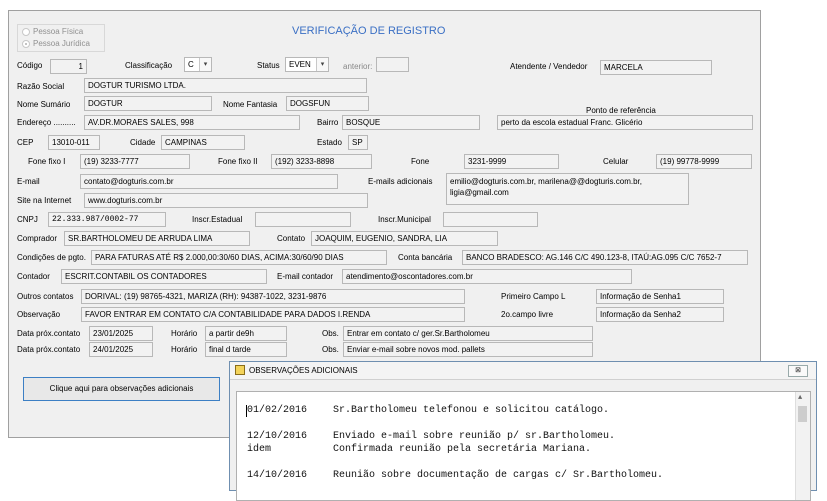  What do you see at coordinates (369, 31) in the screenshot?
I see `page-title: VERIFICAÇÃO DE REGISTRO` at bounding box center [369, 31].